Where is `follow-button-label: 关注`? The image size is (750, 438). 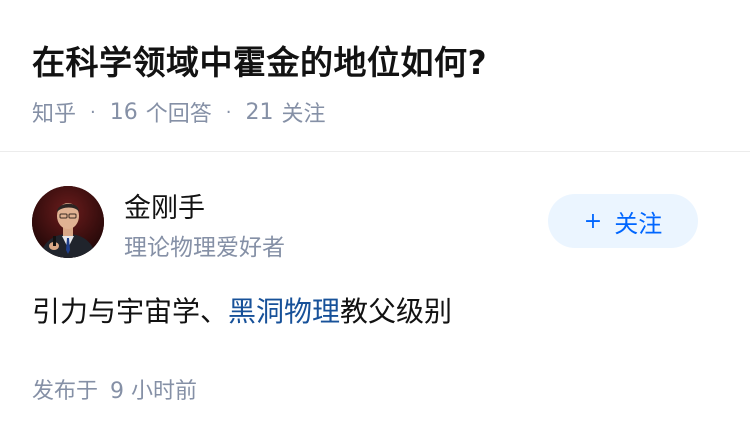
follow-button-label: 关注 is located at coordinates (638, 223).